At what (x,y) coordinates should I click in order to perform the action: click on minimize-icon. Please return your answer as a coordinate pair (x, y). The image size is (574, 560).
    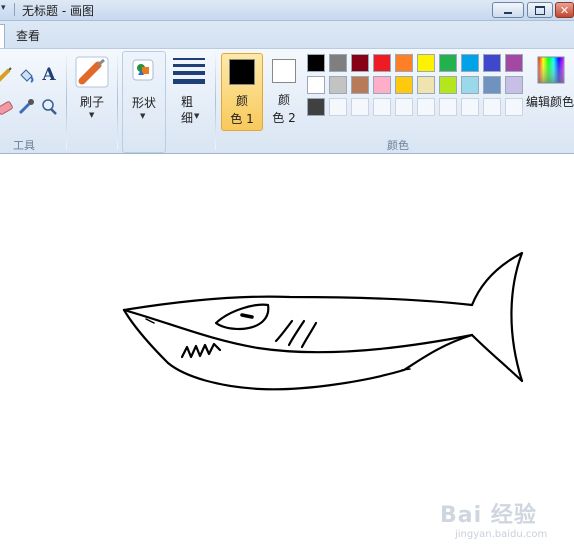
    Looking at the image, I should click on (508, 13).